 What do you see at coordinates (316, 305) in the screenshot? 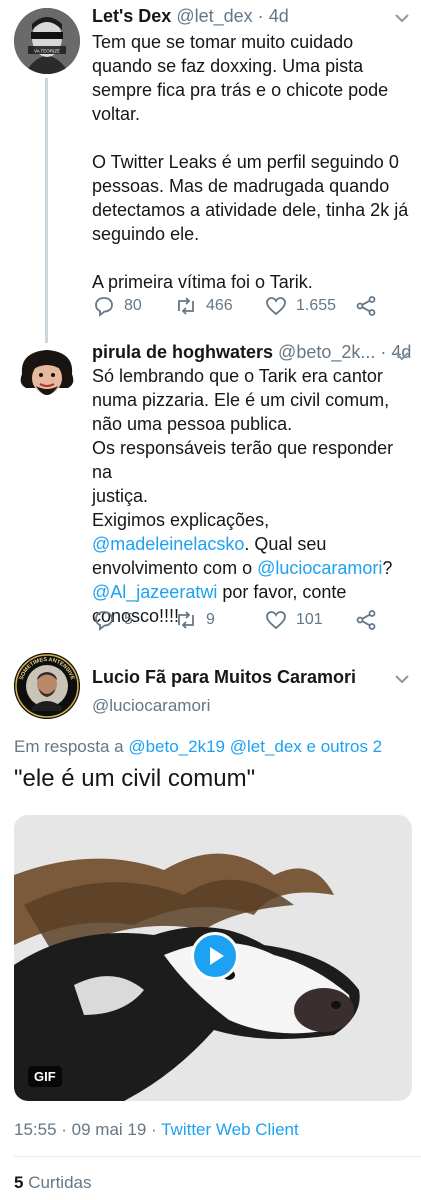
I see `like-count: 1.655` at bounding box center [316, 305].